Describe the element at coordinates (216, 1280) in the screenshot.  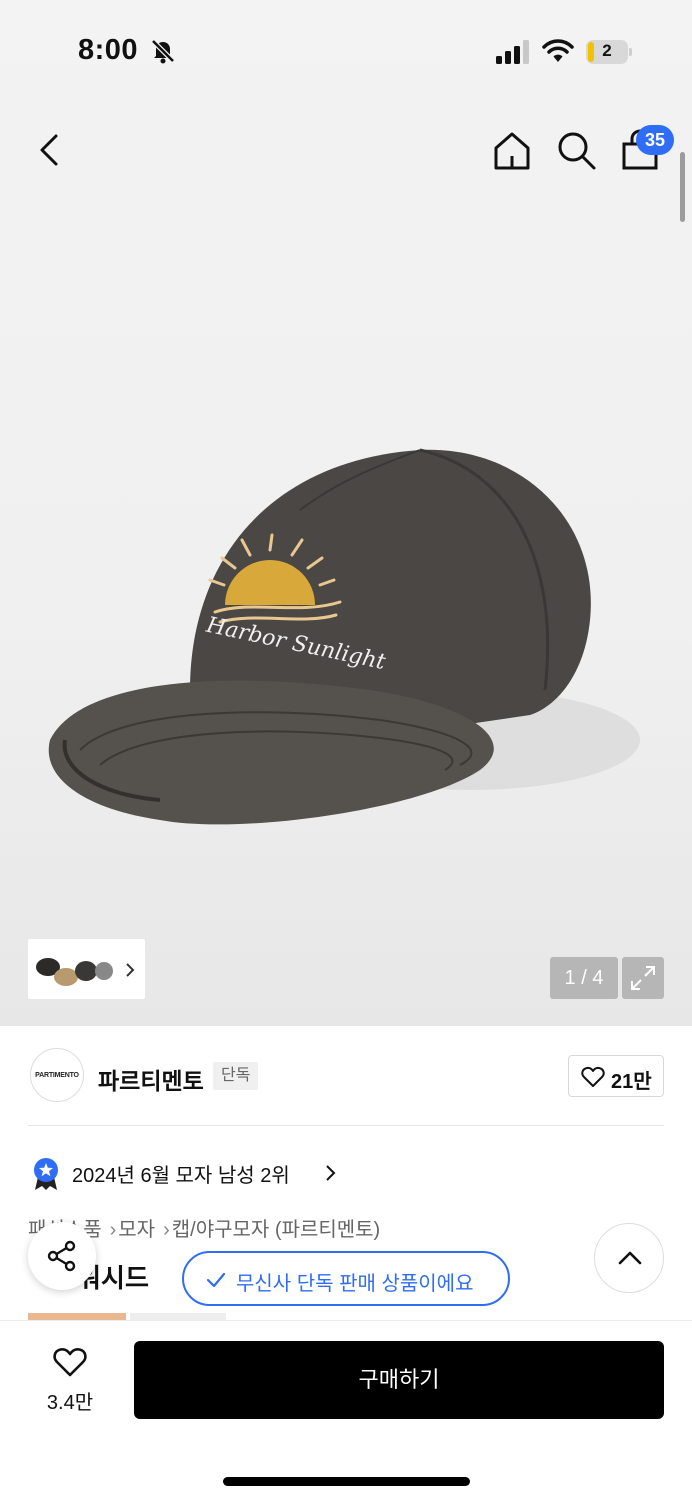
I see `checkmark-icon` at that location.